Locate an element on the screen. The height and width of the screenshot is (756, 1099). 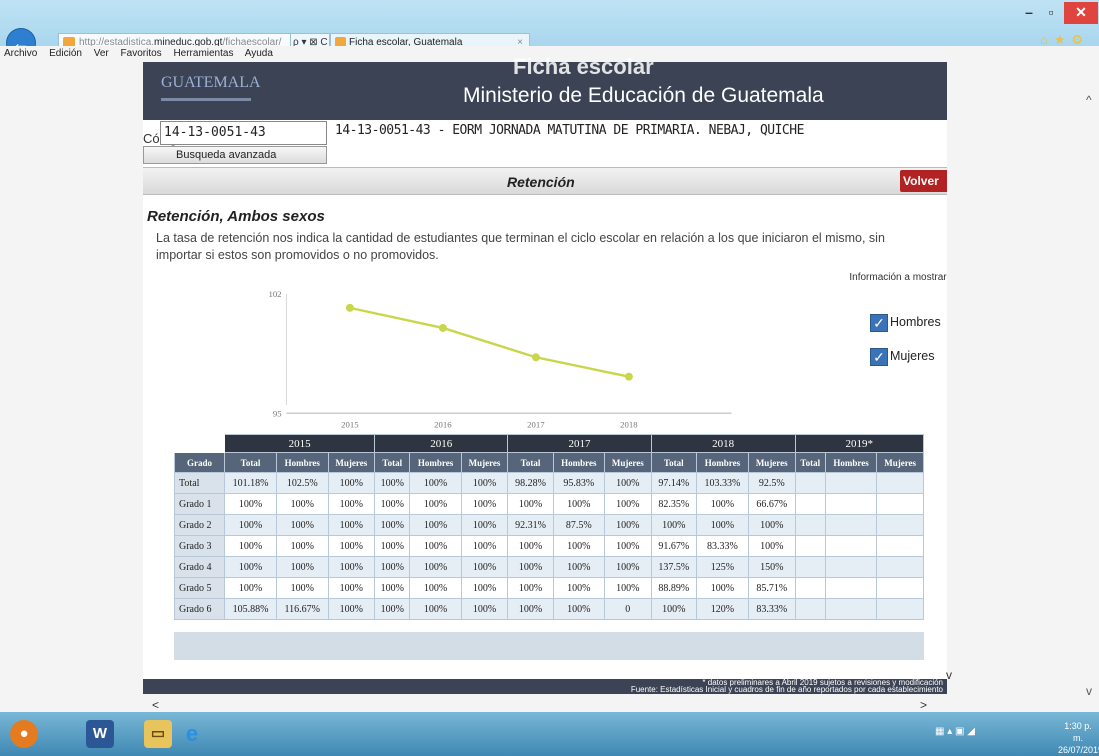
scroll-down-arrow-icon: v is located at coordinates (1089, 691).